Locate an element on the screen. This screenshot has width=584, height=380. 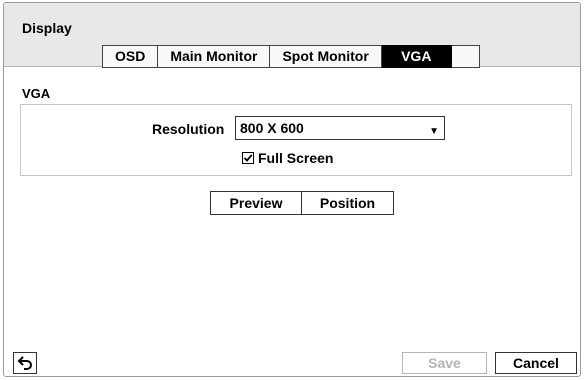
tab-main-monitor: Main Monitor is located at coordinates (214, 56).